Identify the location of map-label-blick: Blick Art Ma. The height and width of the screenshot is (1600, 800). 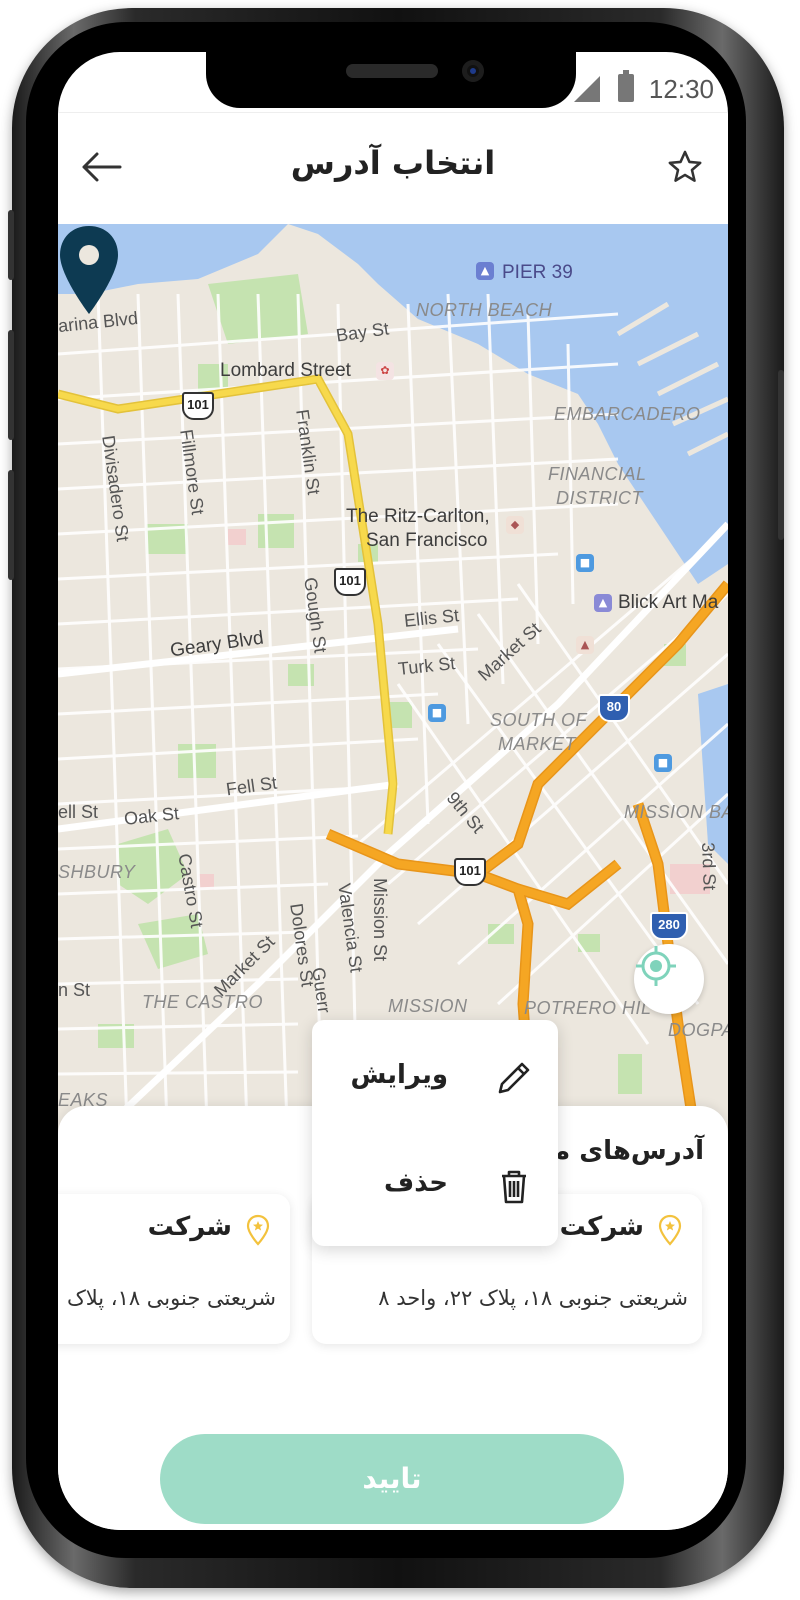
(668, 602).